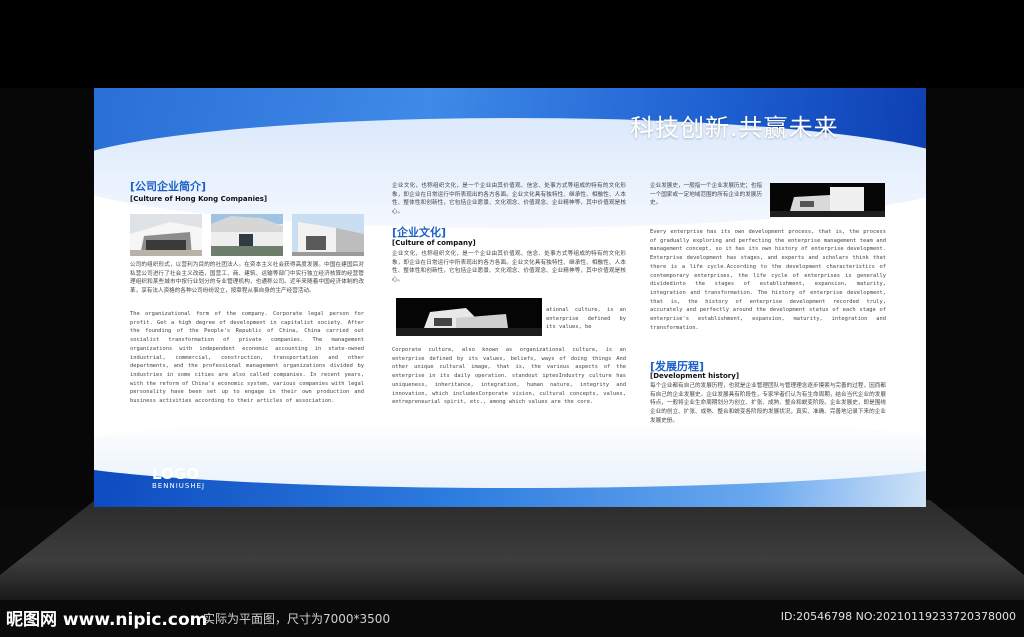 The image size is (1024, 637). What do you see at coordinates (512, 45) in the screenshot?
I see `stage-backdrop-top` at bounding box center [512, 45].